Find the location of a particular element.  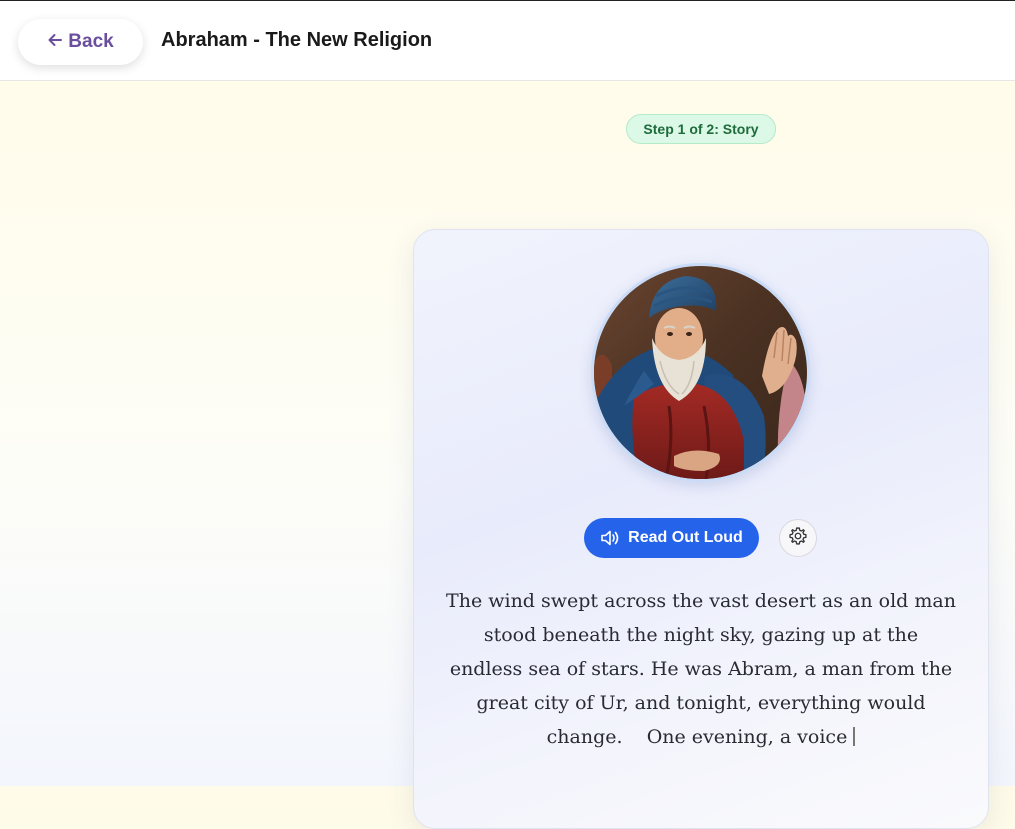

back-button-label: Back is located at coordinates (91, 41).